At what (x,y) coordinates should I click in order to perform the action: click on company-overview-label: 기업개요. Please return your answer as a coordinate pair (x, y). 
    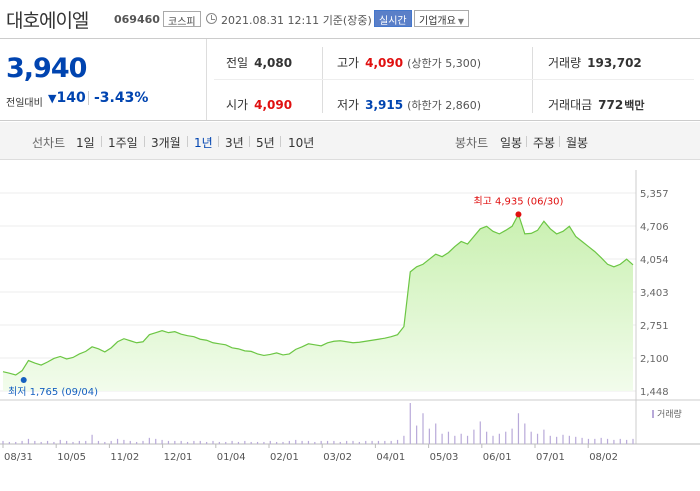
    Looking at the image, I should click on (437, 21).